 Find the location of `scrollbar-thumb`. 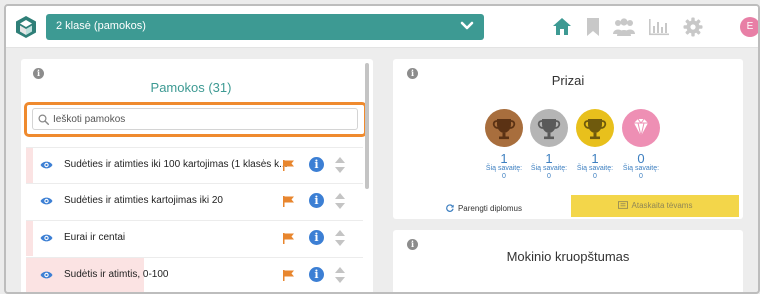

scrollbar-thumb is located at coordinates (367, 126).